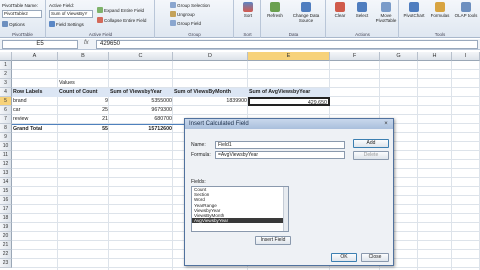  What do you see at coordinates (280, 145) in the screenshot?
I see `name-input: Field1` at bounding box center [280, 145].